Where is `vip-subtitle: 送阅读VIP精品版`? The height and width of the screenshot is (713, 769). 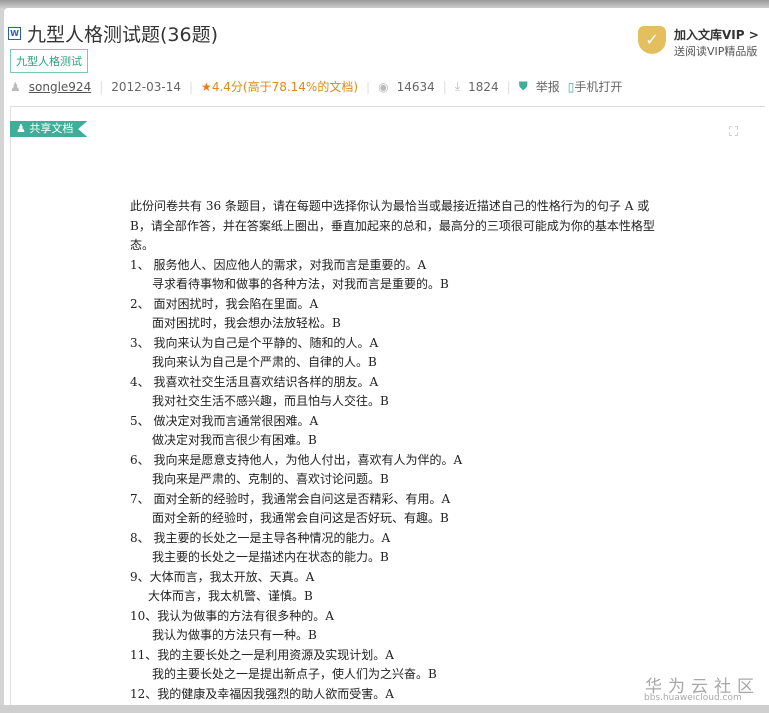 vip-subtitle: 送阅读VIP精品版 is located at coordinates (716, 51).